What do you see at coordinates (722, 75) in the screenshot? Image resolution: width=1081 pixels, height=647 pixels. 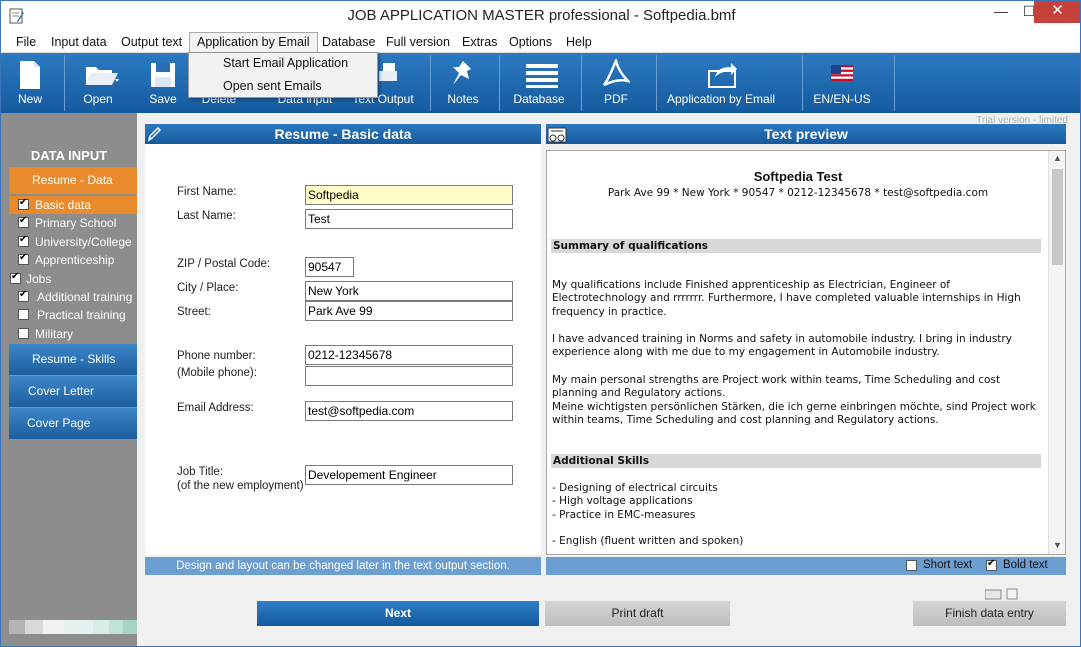 I see `email-send-icon` at bounding box center [722, 75].